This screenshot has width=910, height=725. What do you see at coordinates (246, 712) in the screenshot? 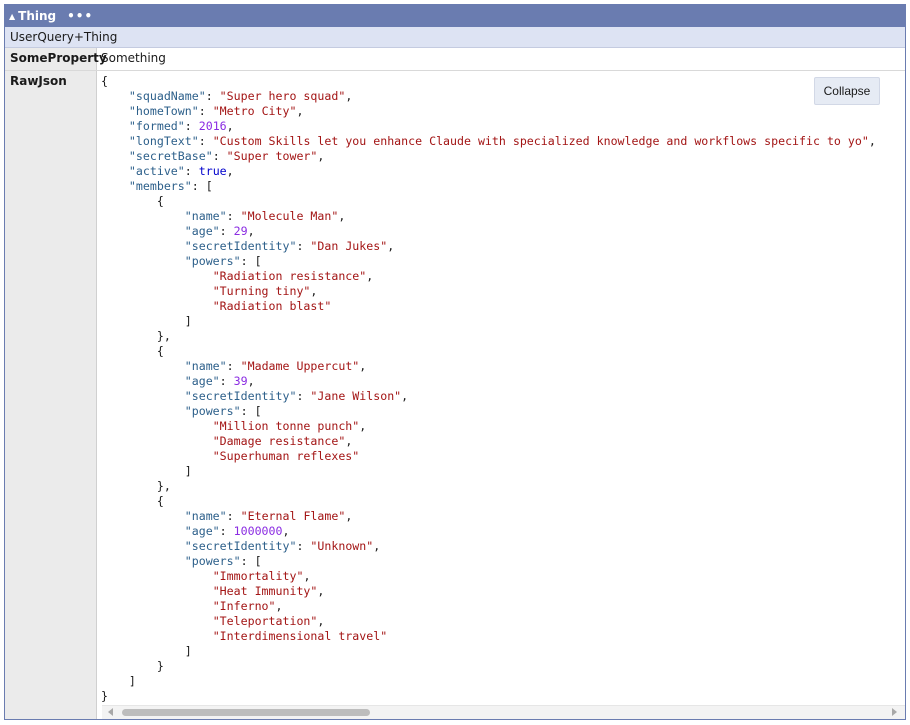
I see `scroll-thumb` at bounding box center [246, 712].